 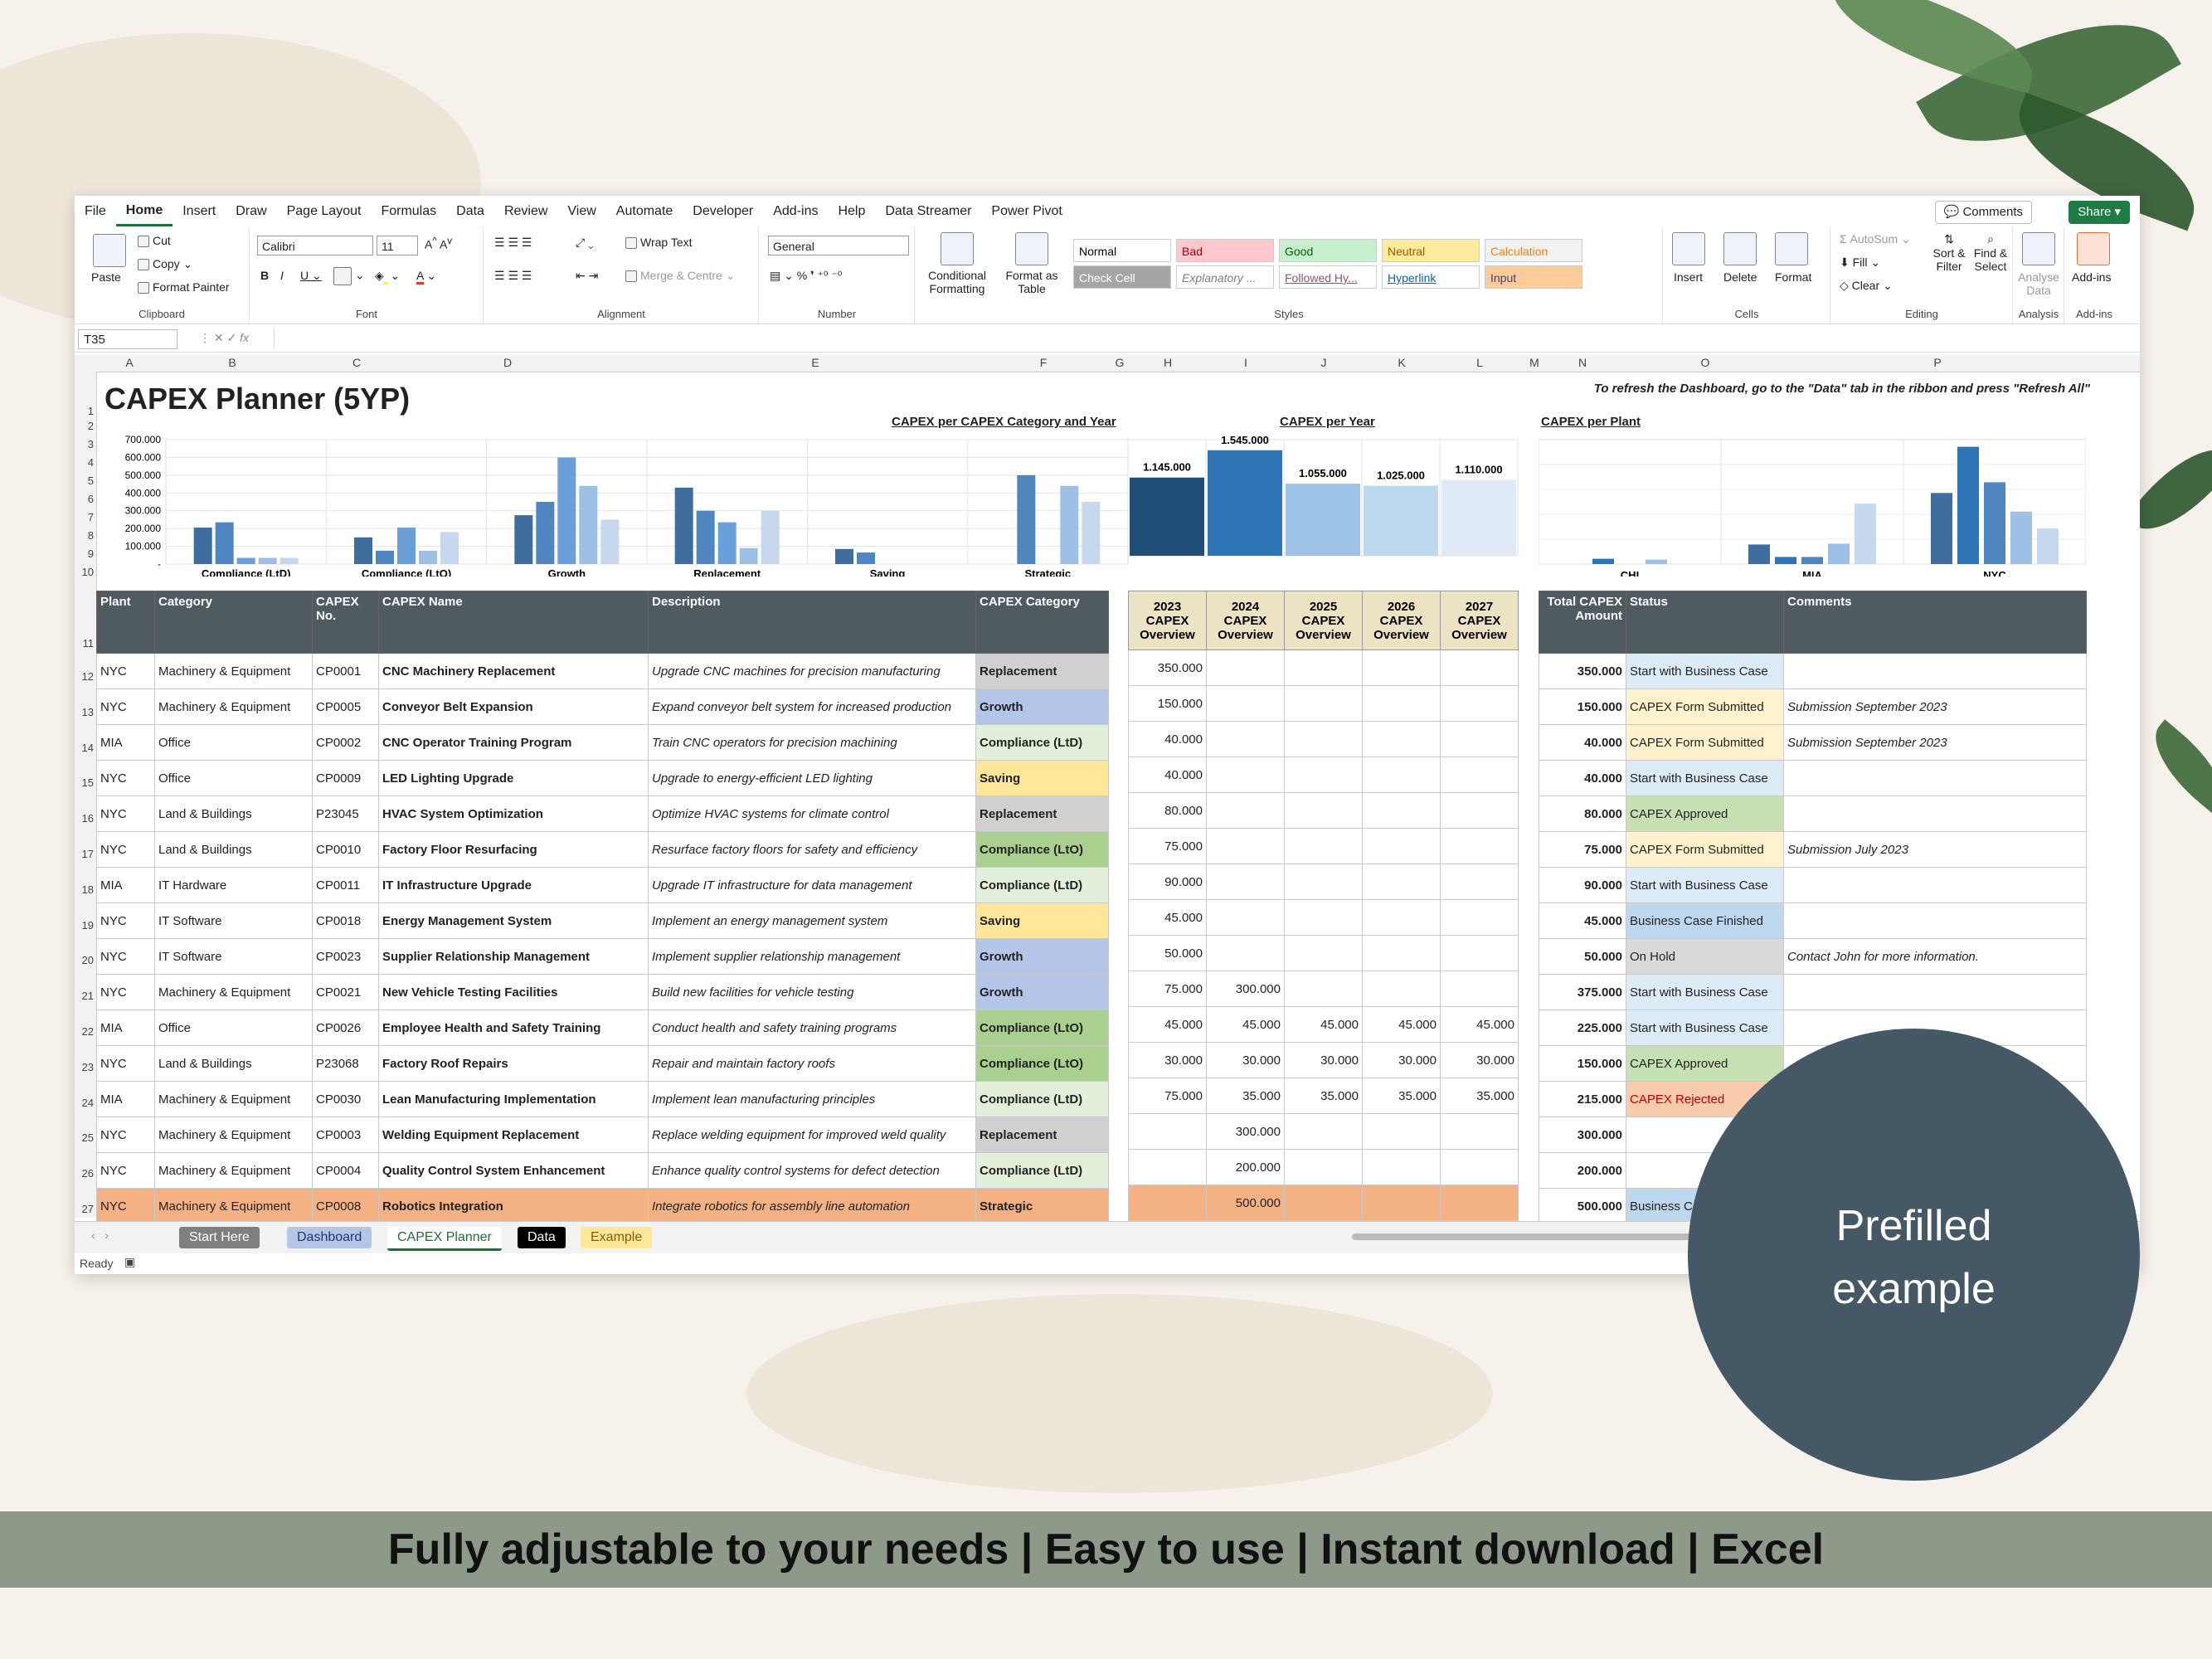 I want to click on cell-plant: MIA, so click(x=125, y=1099).